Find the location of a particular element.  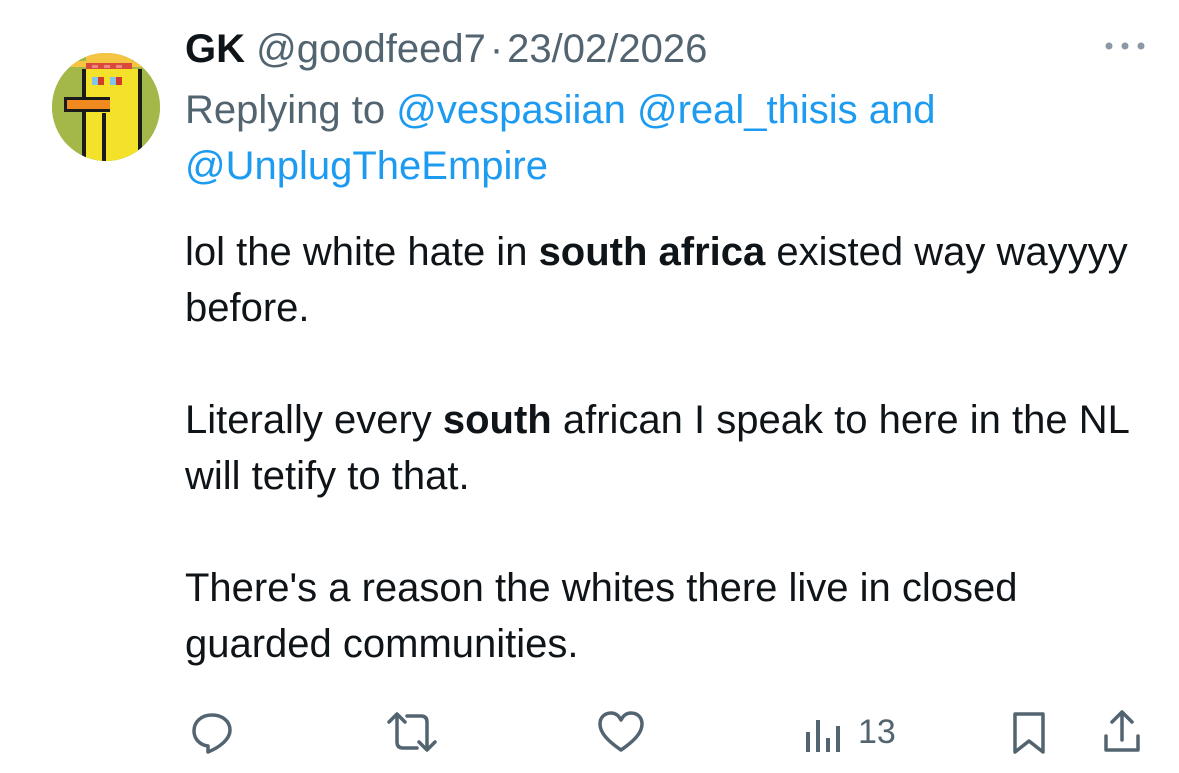

retweet-icon is located at coordinates (412, 732).